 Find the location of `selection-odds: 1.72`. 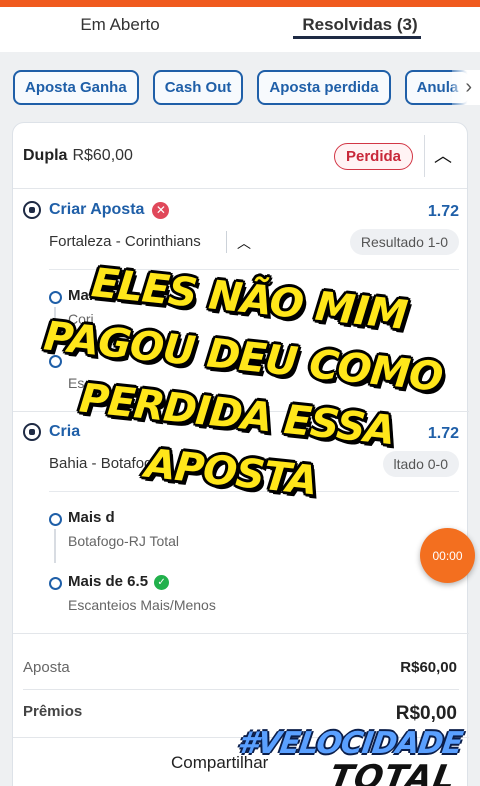

selection-odds: 1.72 is located at coordinates (443, 211).